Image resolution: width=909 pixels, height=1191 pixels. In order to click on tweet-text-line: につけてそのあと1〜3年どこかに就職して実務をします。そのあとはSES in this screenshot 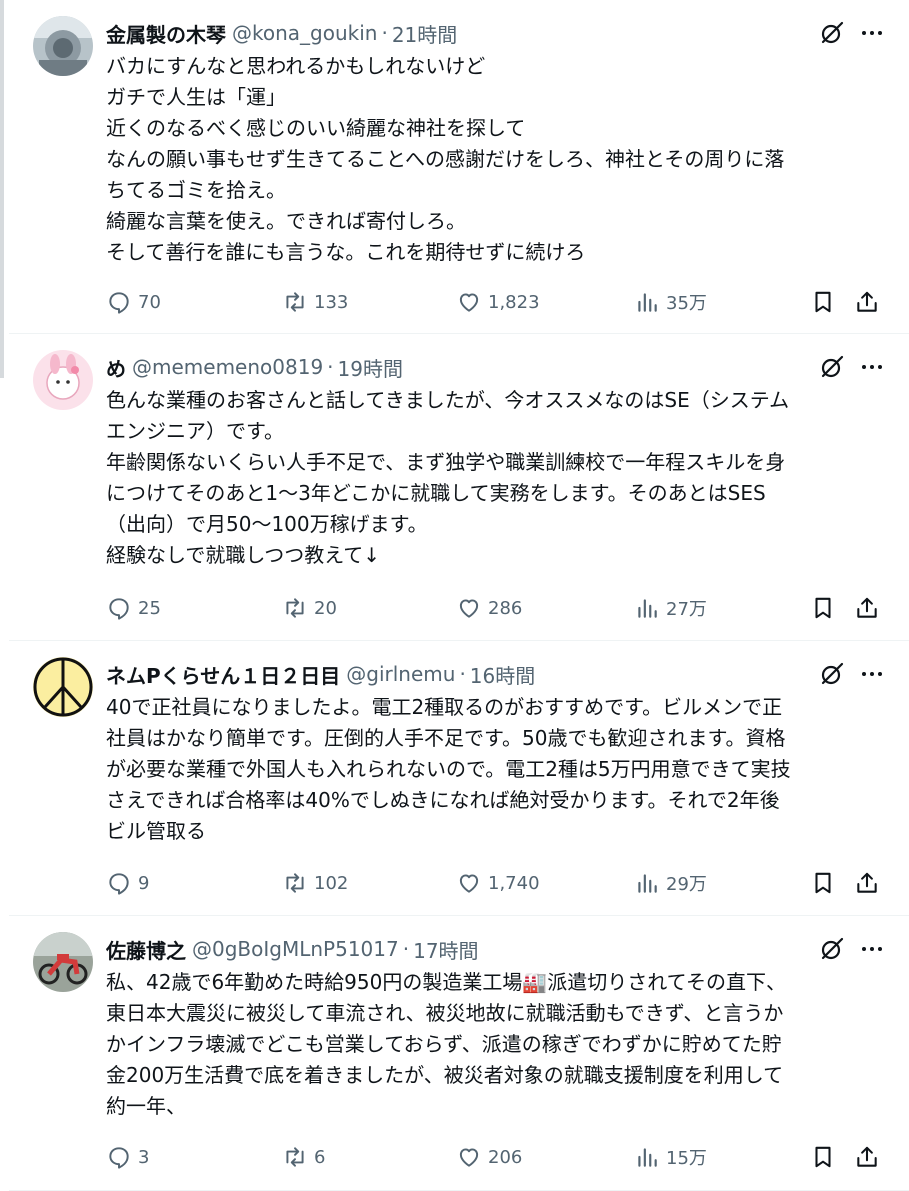, I will do `click(436, 493)`.